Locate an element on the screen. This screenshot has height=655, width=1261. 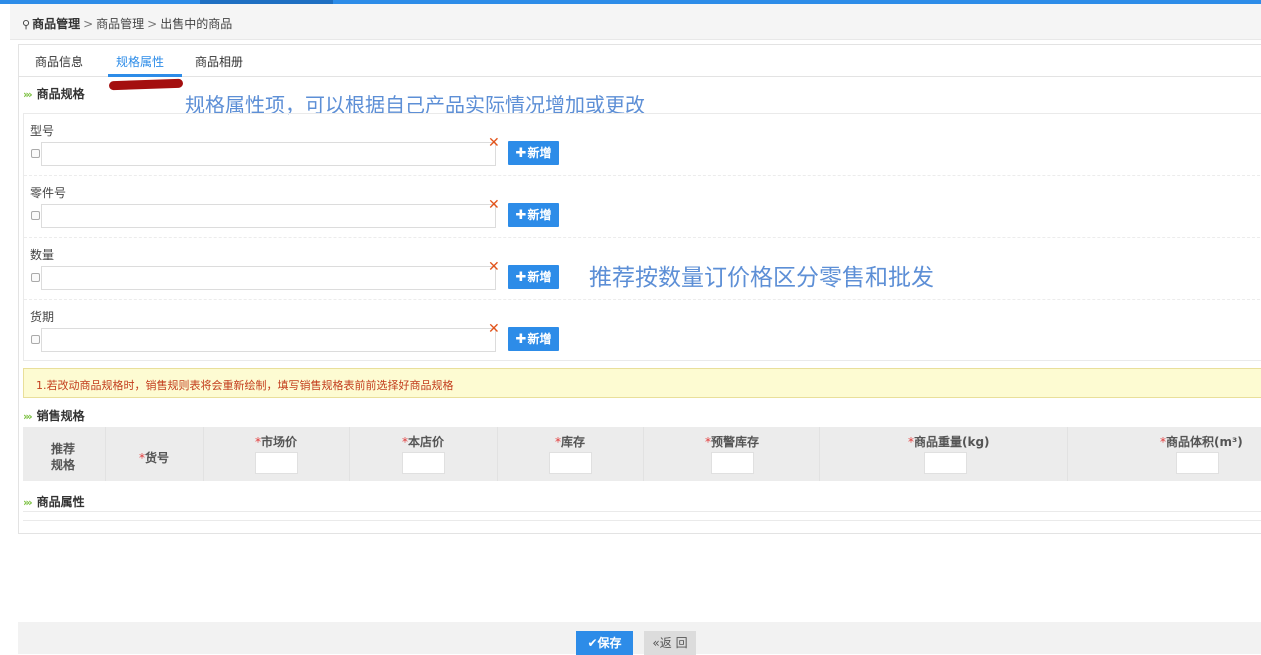
stock-input is located at coordinates (570, 463).